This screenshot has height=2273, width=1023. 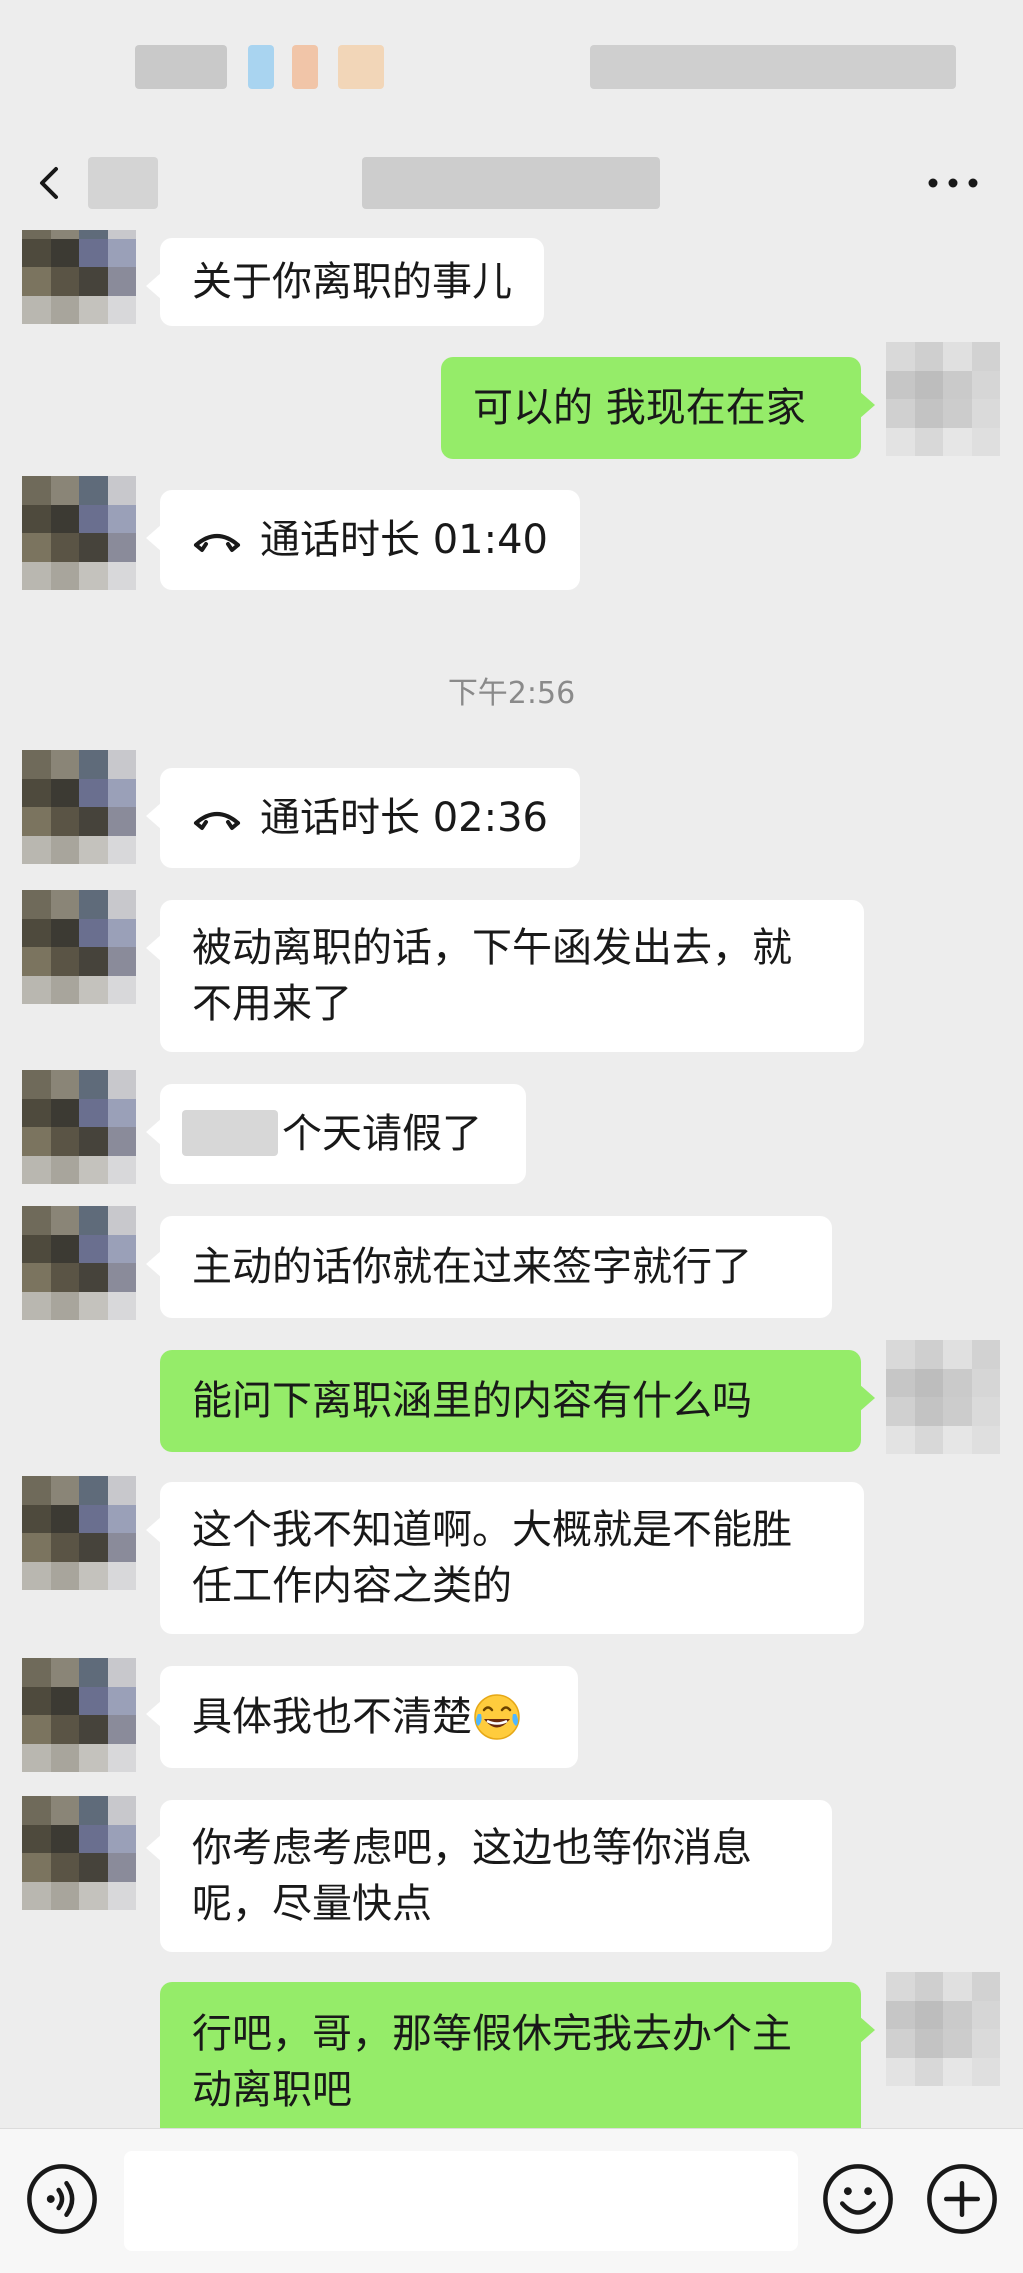 I want to click on message-text: 个天请假了, so click(x=382, y=1134).